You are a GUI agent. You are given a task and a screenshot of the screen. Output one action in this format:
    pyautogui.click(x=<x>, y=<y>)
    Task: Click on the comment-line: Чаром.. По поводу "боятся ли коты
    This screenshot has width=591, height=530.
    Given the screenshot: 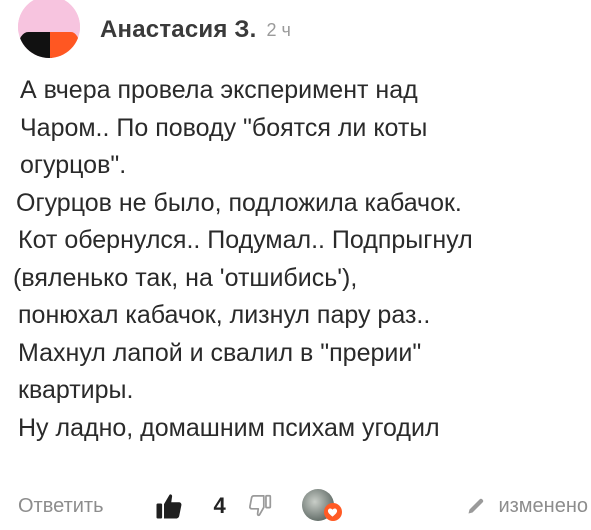 What is the action you would take?
    pyautogui.click(x=224, y=127)
    